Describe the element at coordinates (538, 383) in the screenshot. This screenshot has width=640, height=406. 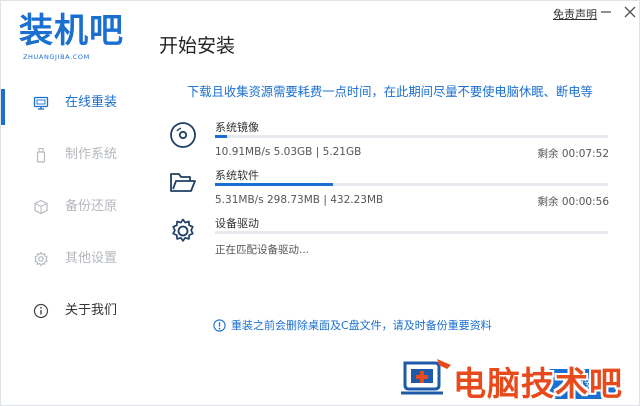
I see `watermark-text: 电脑技术吧` at that location.